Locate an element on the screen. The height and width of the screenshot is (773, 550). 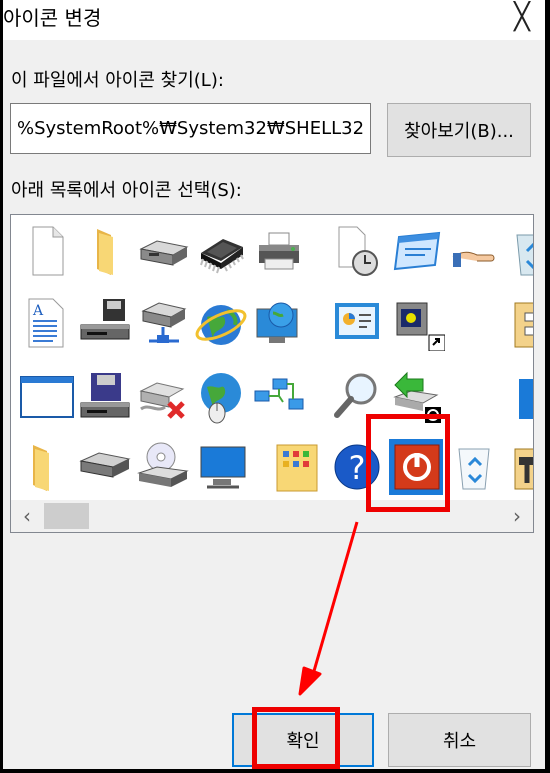
memory-chip-icon is located at coordinates (218, 250).